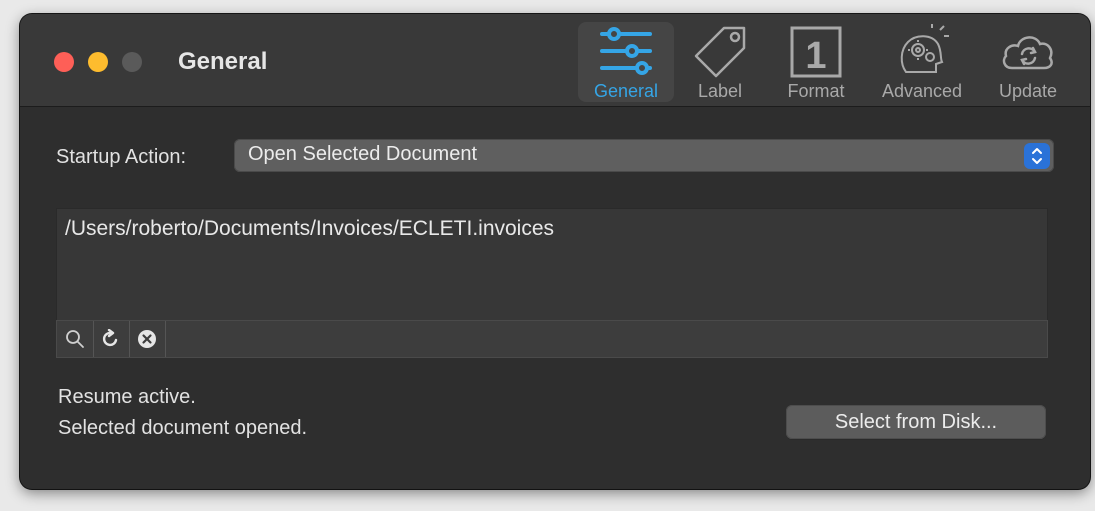  Describe the element at coordinates (1028, 91) in the screenshot. I see `toolbar-label: Update` at that location.